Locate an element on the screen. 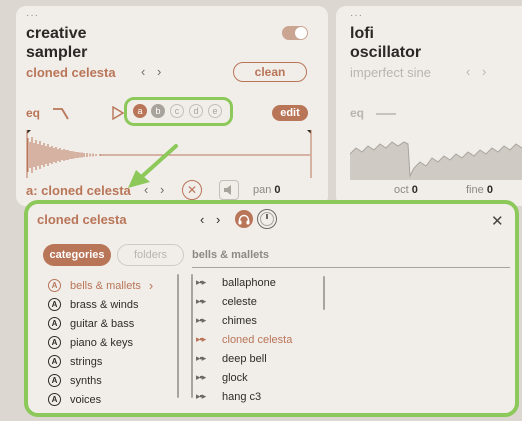 This screenshot has width=522, height=421. patch-label: celeste is located at coordinates (239, 301).